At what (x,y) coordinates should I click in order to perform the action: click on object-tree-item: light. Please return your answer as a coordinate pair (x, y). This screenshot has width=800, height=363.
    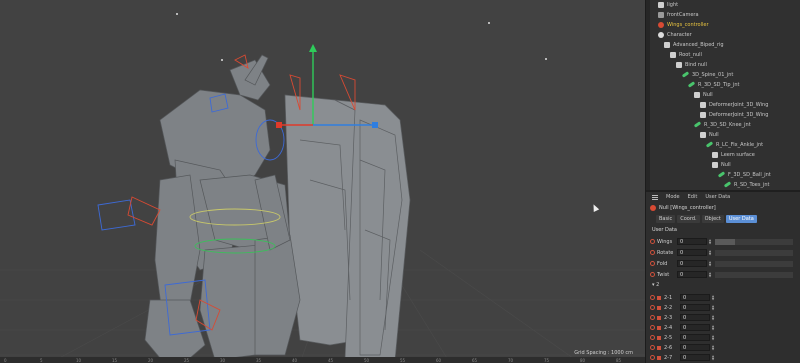
    Looking at the image, I should click on (725, 4).